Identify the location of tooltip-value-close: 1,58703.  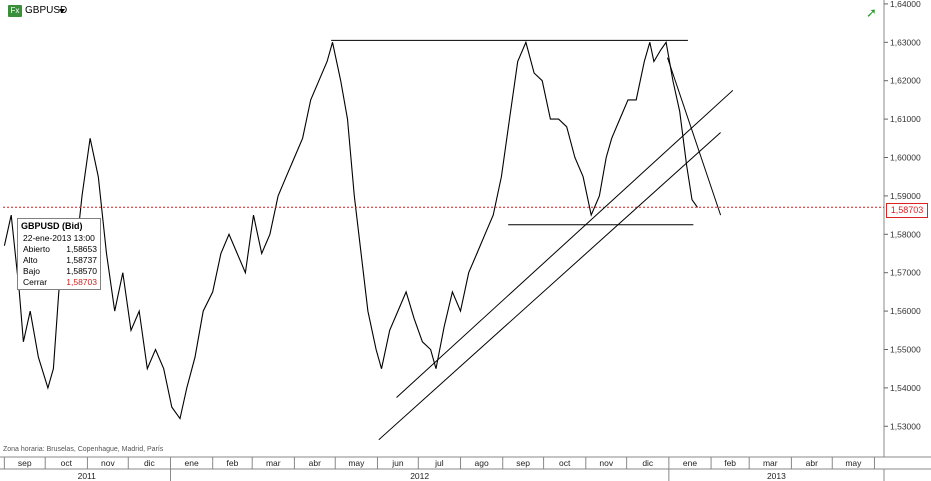
(81, 282).